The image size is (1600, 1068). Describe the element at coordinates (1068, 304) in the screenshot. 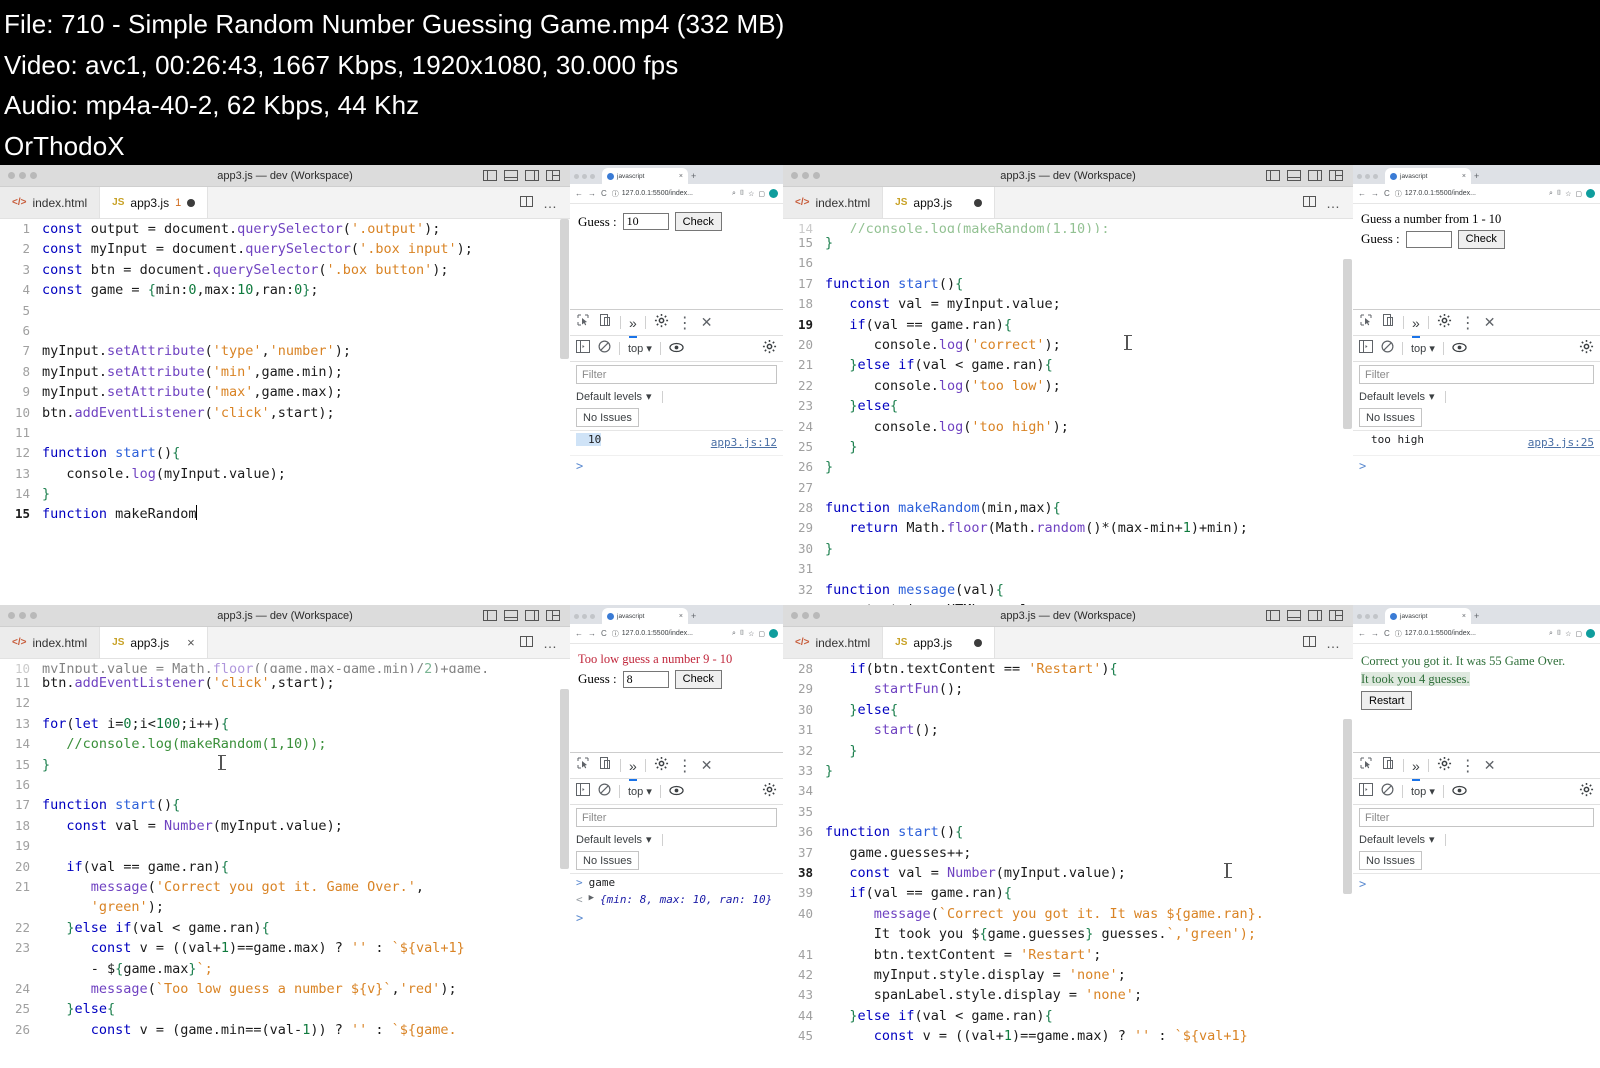

I see `code-line: 18 const val = myInput.value;` at that location.